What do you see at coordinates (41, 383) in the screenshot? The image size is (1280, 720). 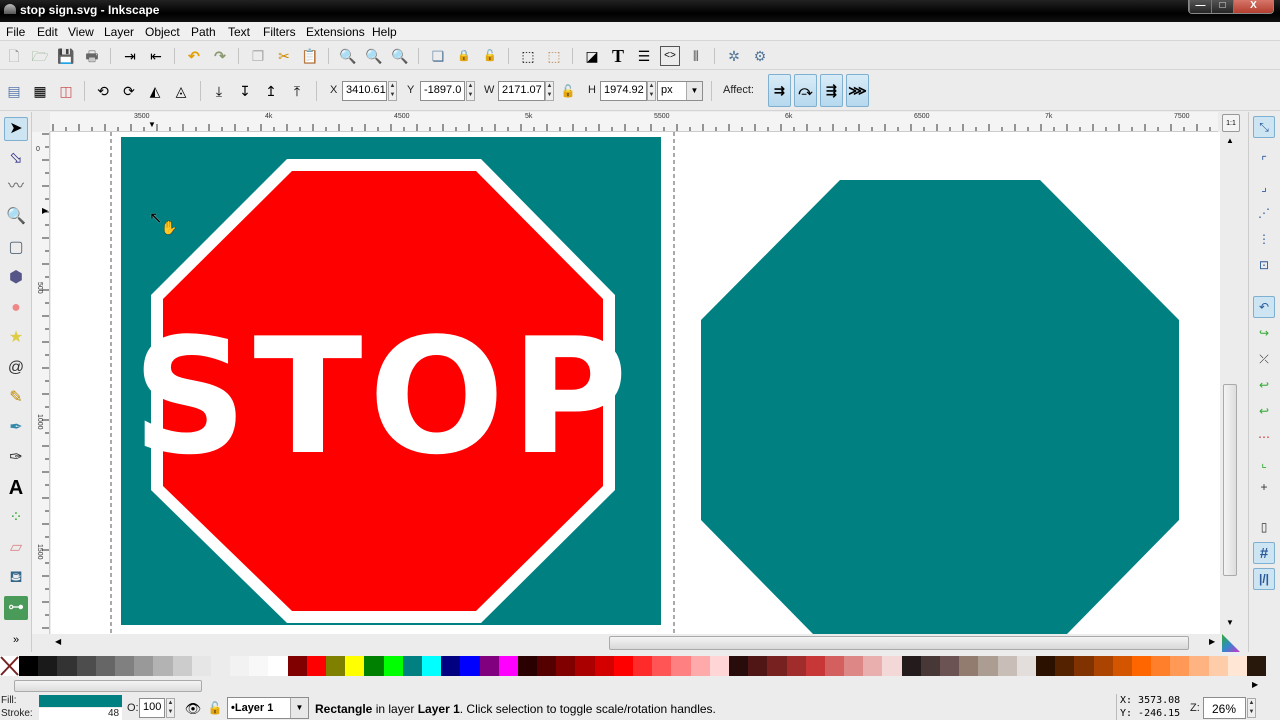 I see `vertical-ruler: 0 500 1000 1500 ▶` at bounding box center [41, 383].